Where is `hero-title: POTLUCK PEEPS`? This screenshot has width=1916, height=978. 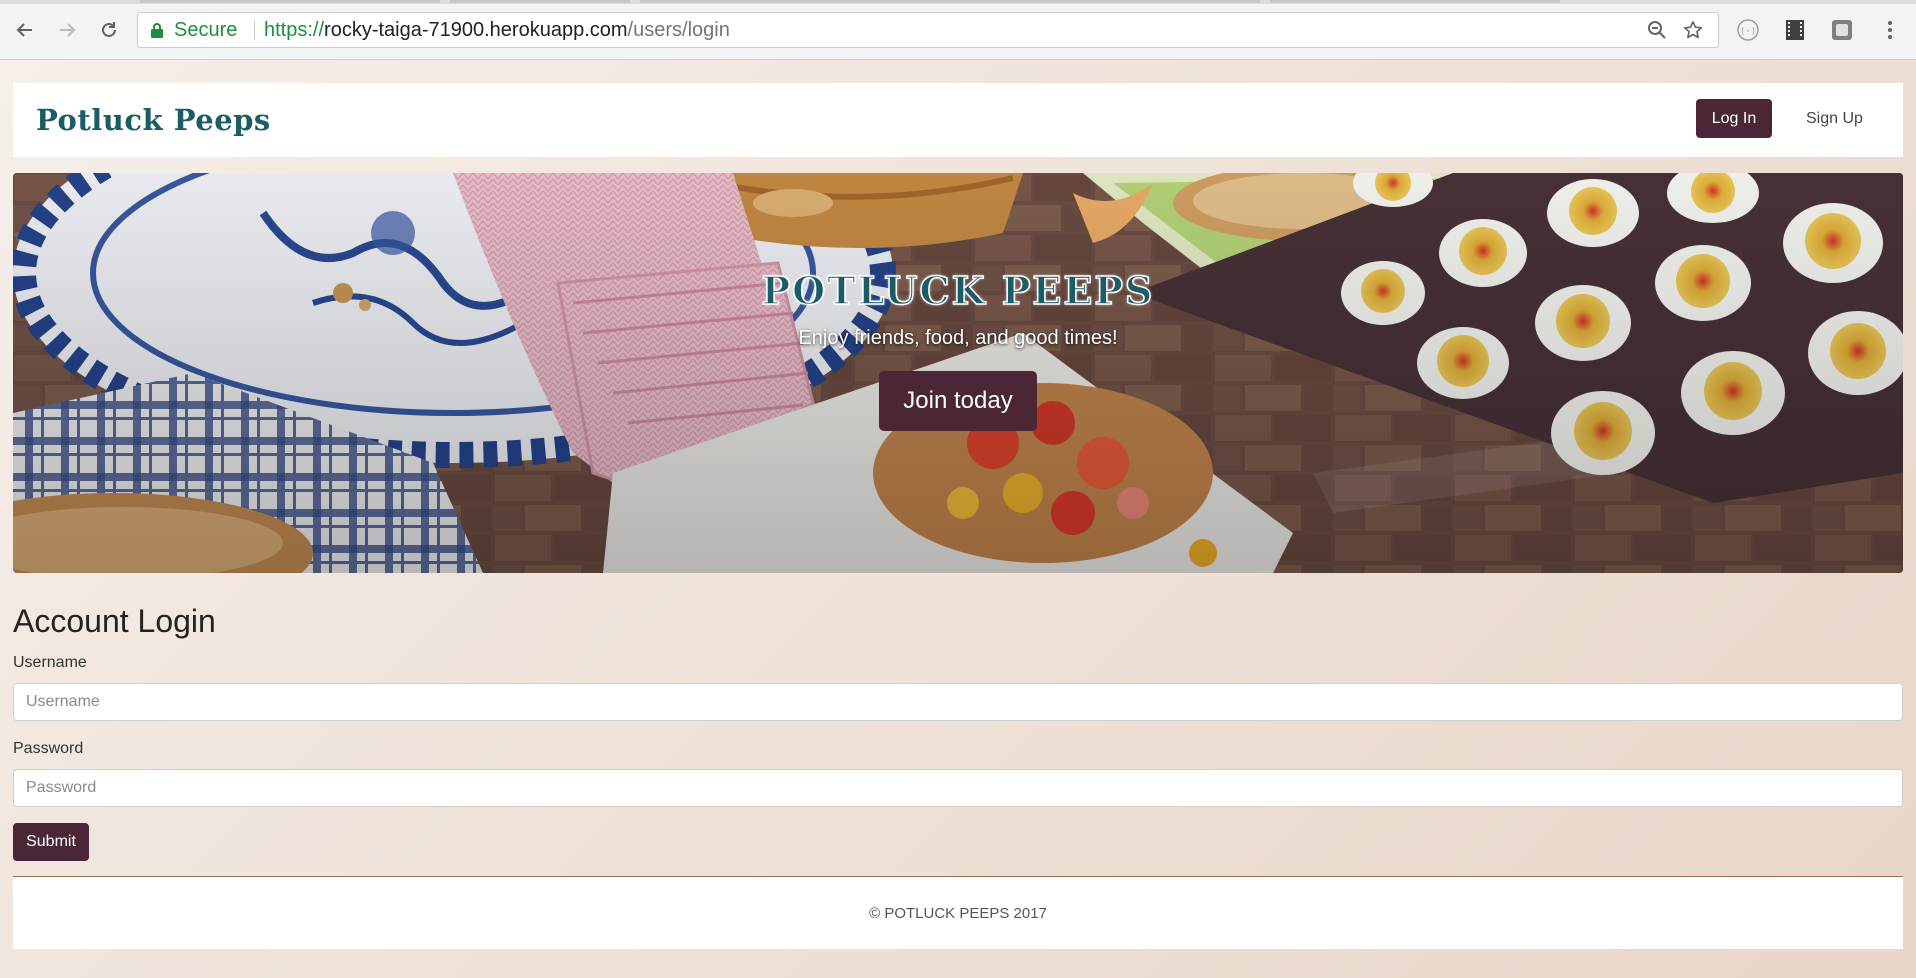 hero-title: POTLUCK PEEPS is located at coordinates (958, 290).